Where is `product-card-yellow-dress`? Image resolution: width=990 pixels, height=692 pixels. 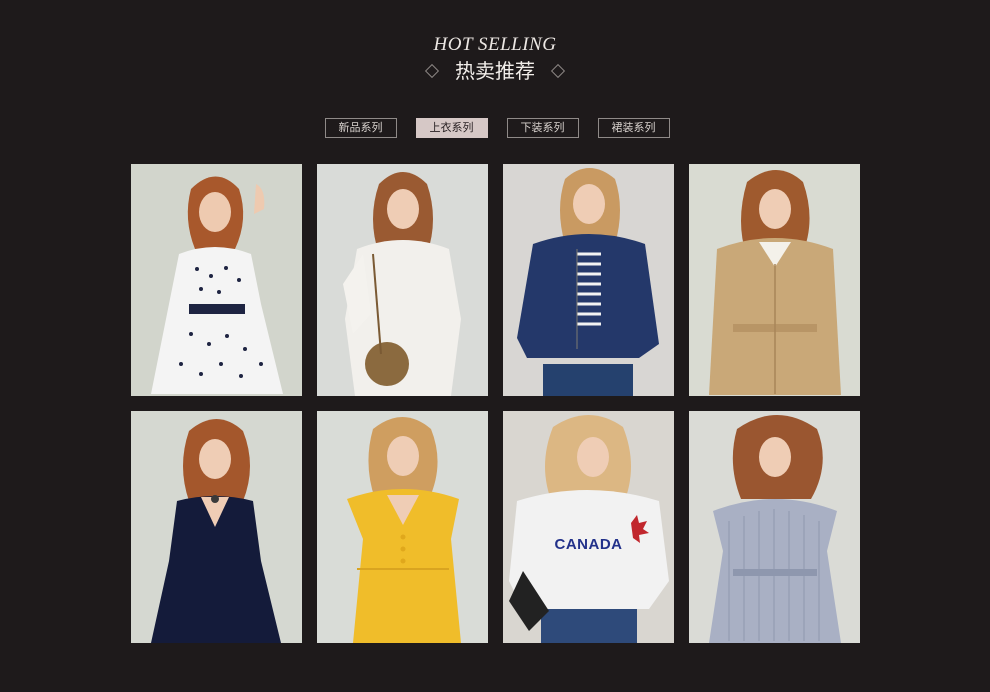 product-card-yellow-dress is located at coordinates (402, 527).